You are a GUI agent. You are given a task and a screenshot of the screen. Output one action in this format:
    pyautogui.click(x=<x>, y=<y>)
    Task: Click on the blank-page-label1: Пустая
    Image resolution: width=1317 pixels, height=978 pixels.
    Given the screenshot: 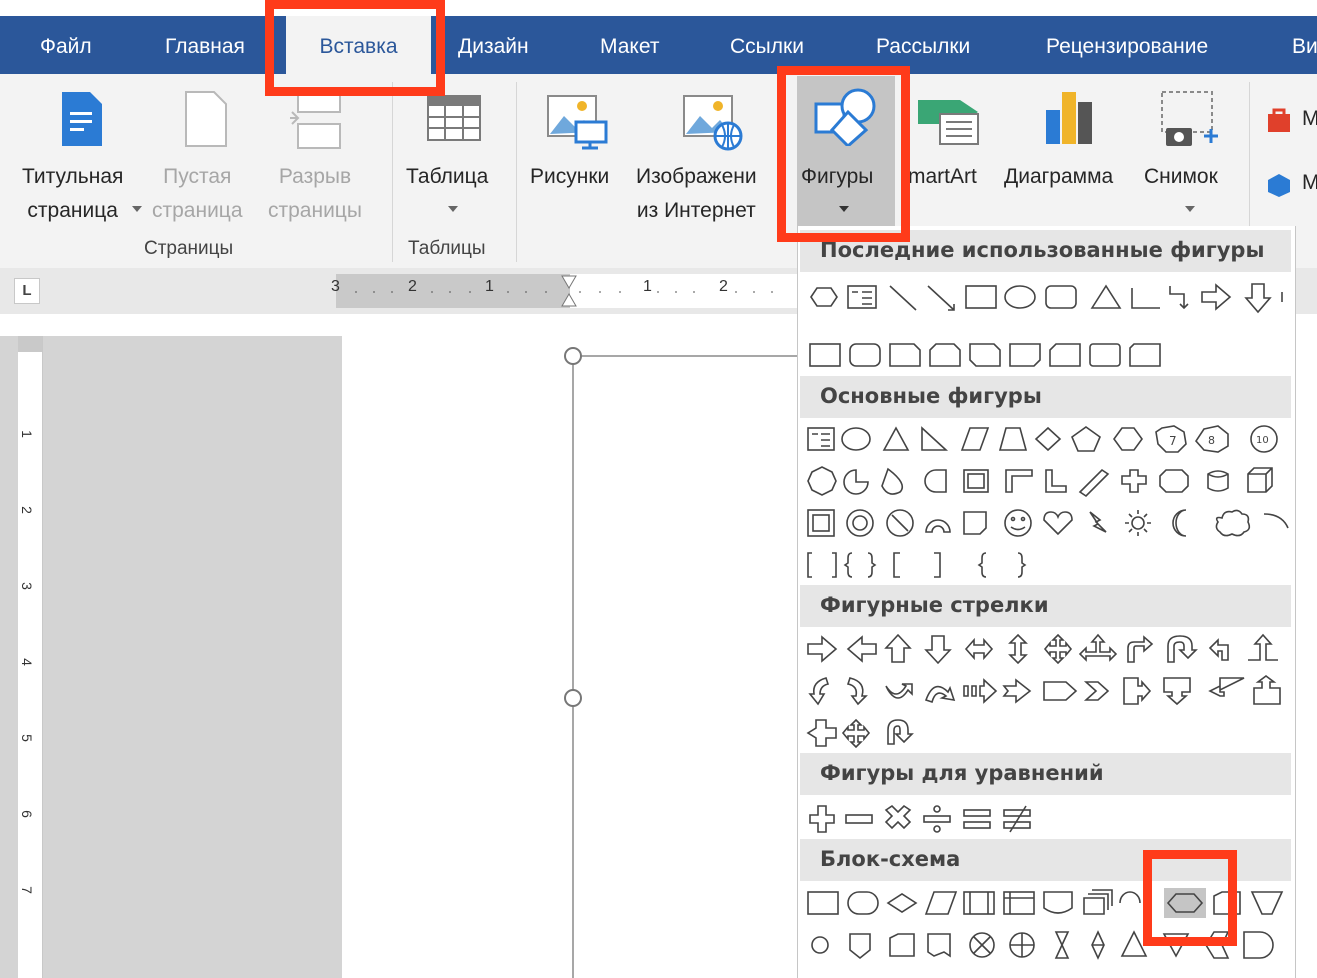 What is the action you would take?
    pyautogui.click(x=197, y=176)
    